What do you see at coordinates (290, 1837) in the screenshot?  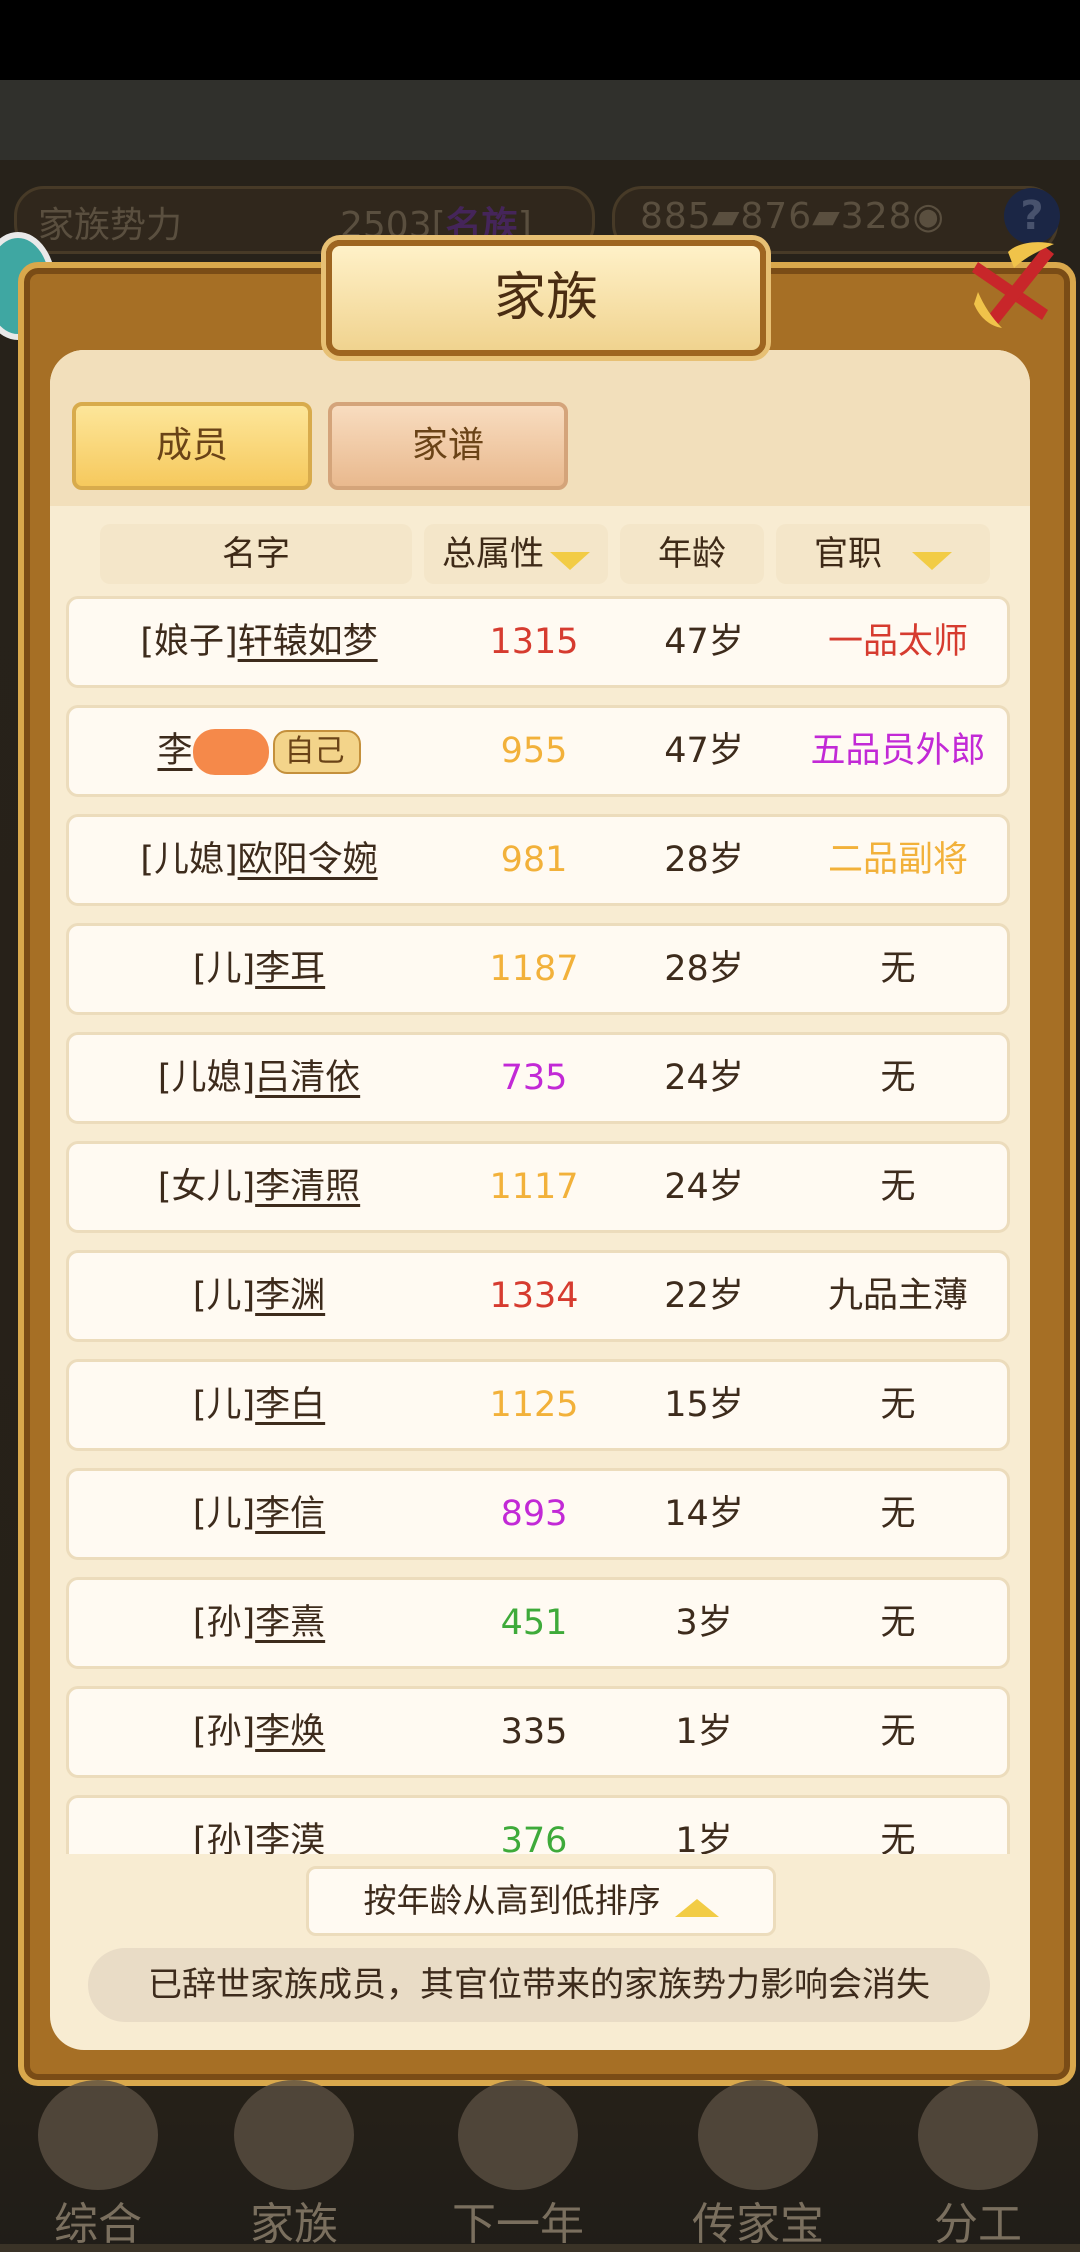 I see `member-name-link: 李漠` at bounding box center [290, 1837].